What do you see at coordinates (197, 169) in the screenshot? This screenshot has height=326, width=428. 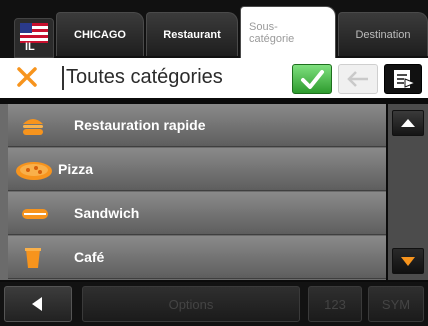 I see `list-item: Pizza` at bounding box center [197, 169].